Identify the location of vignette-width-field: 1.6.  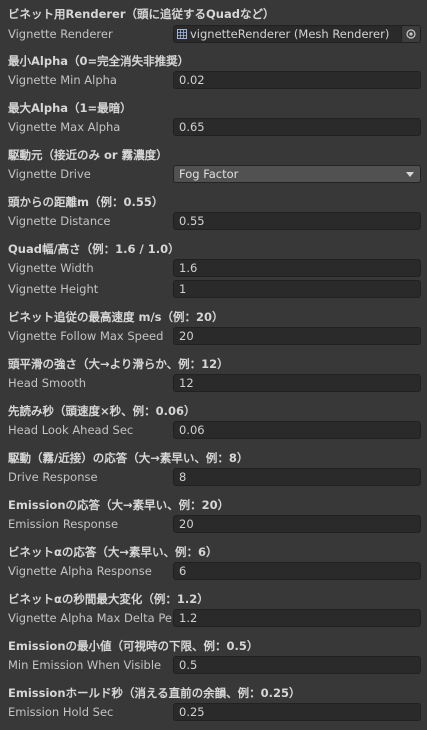
(297, 268).